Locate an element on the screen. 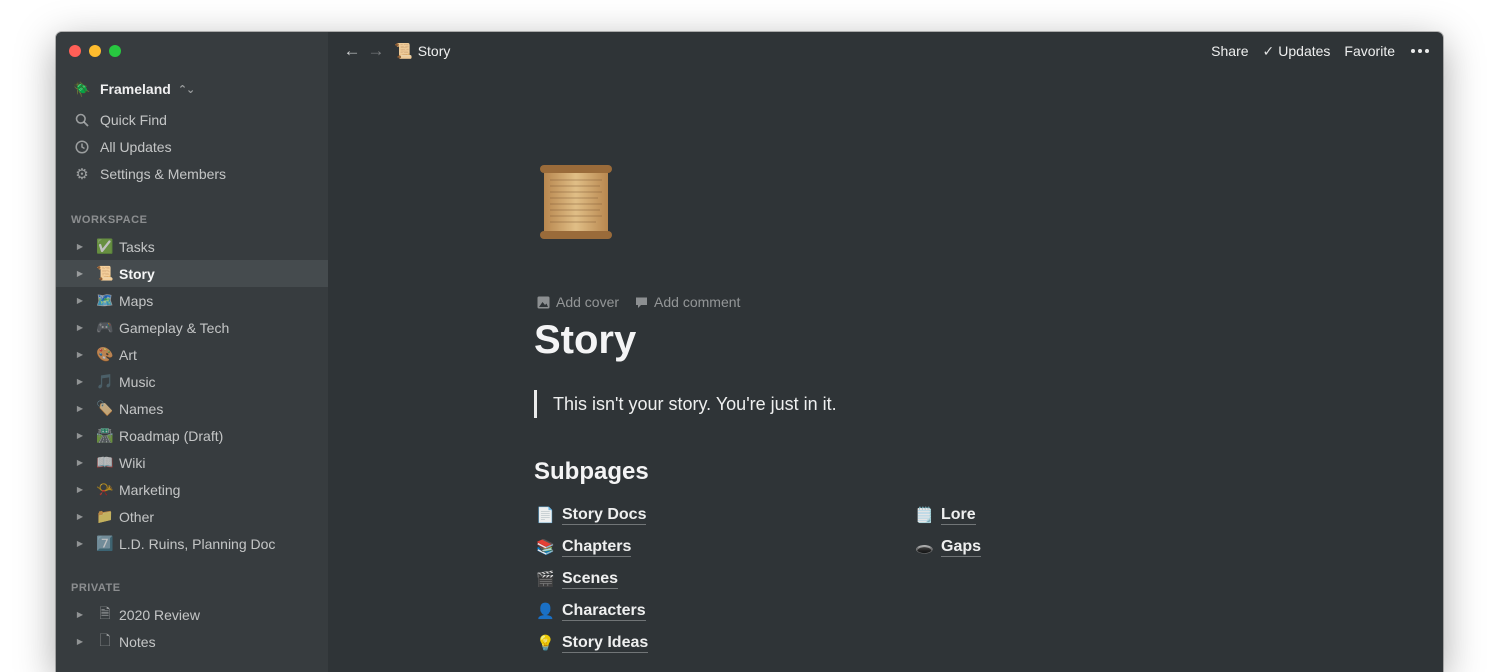 The height and width of the screenshot is (672, 1499). sidebar-item-ld-ruins: ▶ 7️⃣ L.D. Ruins, Planning Doc is located at coordinates (192, 543).